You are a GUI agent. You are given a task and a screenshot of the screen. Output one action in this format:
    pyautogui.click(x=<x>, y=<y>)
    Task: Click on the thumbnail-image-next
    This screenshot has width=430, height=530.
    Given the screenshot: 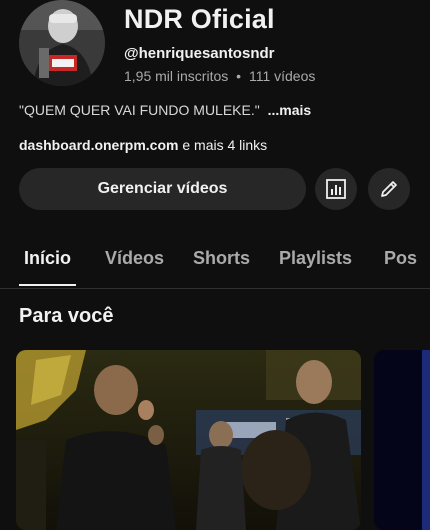 What is the action you would take?
    pyautogui.click(x=402, y=440)
    